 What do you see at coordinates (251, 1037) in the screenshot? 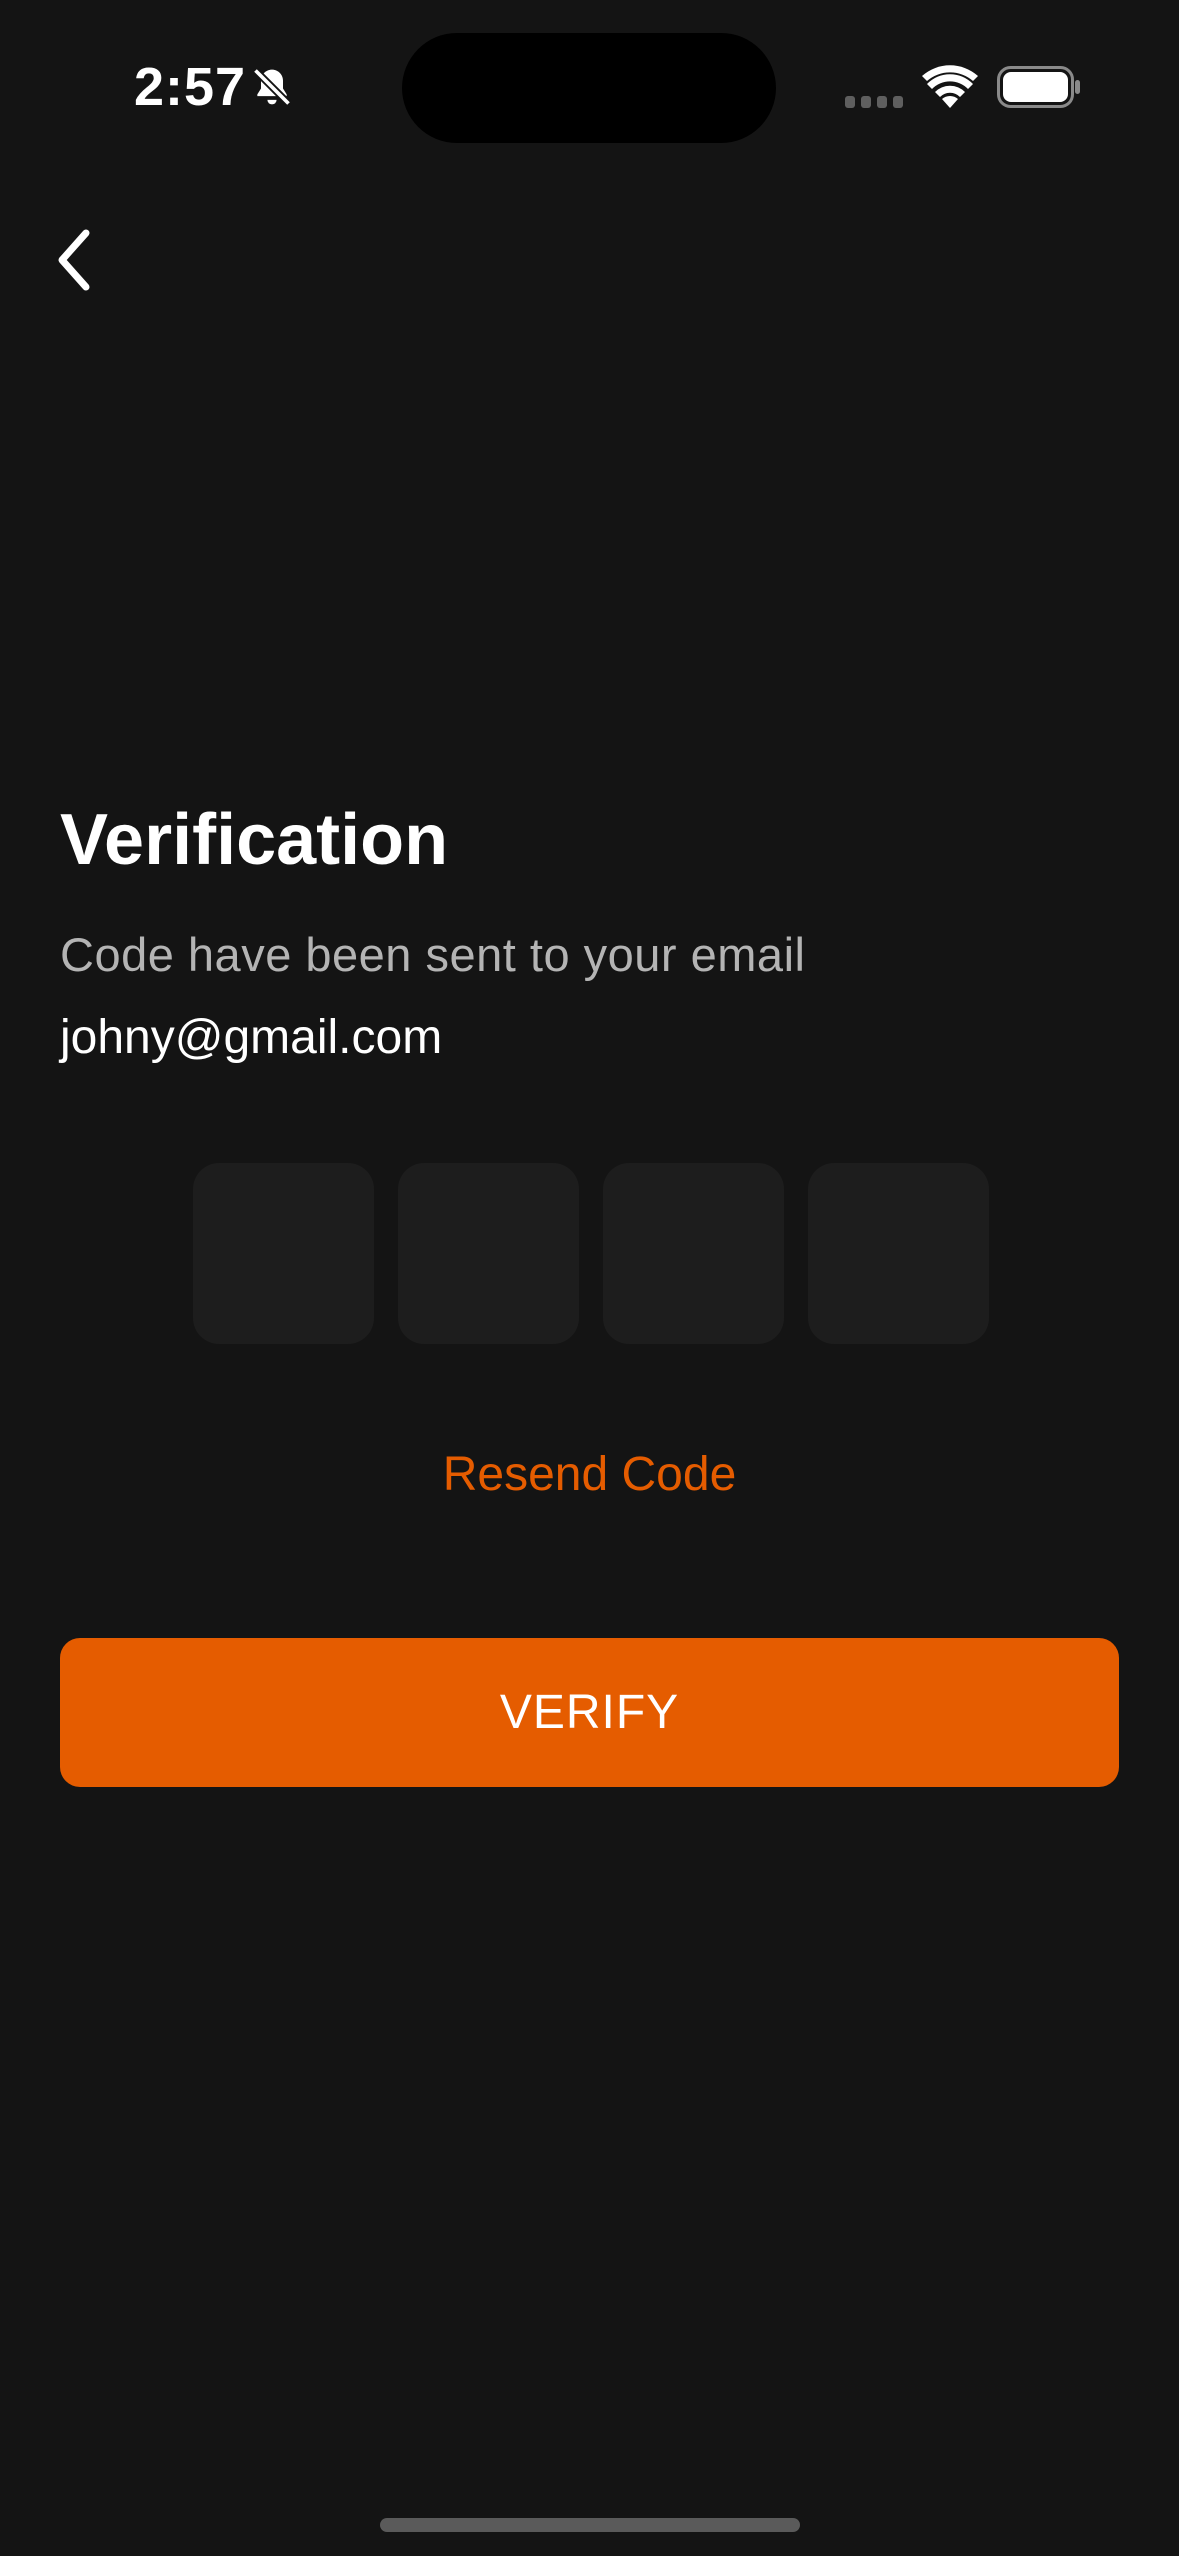
I see `email-text: johny@gmail.com` at bounding box center [251, 1037].